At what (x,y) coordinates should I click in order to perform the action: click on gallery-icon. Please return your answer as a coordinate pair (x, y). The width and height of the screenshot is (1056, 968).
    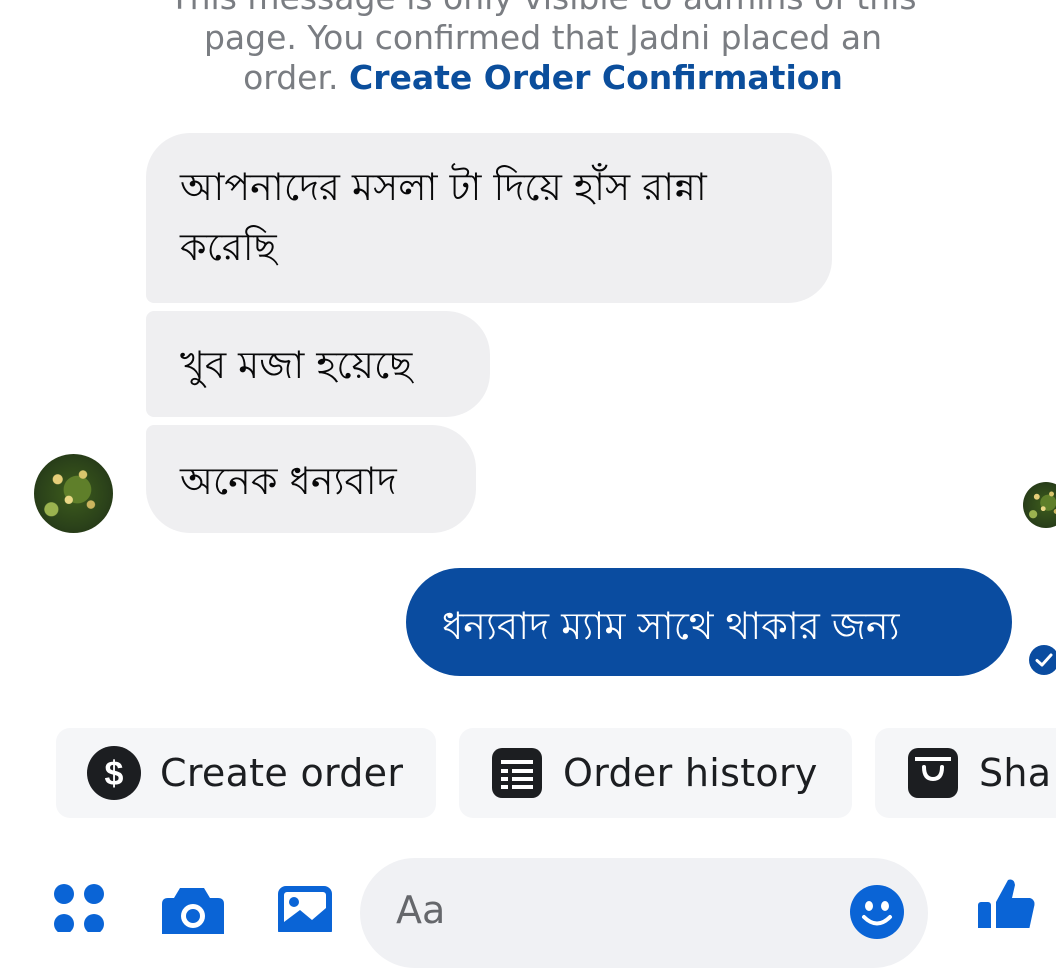
    Looking at the image, I should click on (305, 907).